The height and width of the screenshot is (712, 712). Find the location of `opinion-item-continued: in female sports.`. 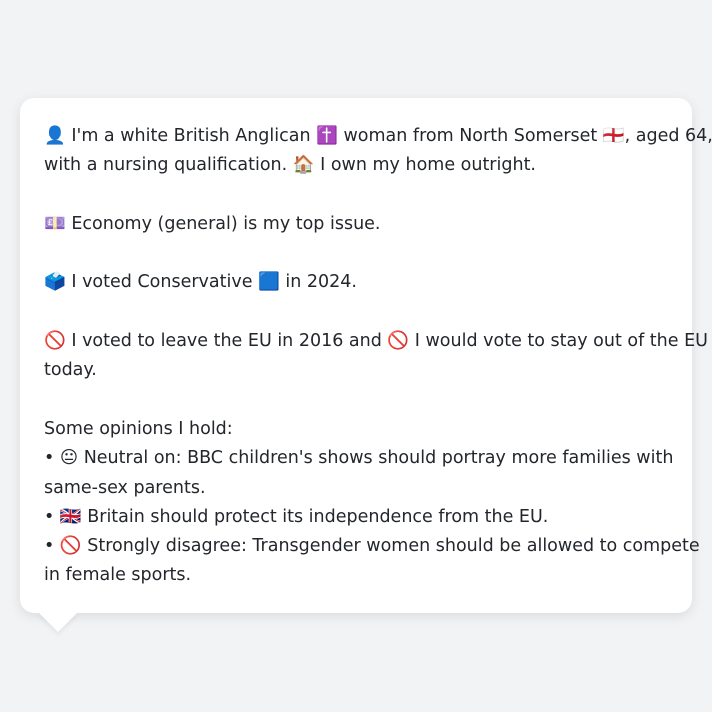

opinion-item-continued: in female sports. is located at coordinates (118, 575).